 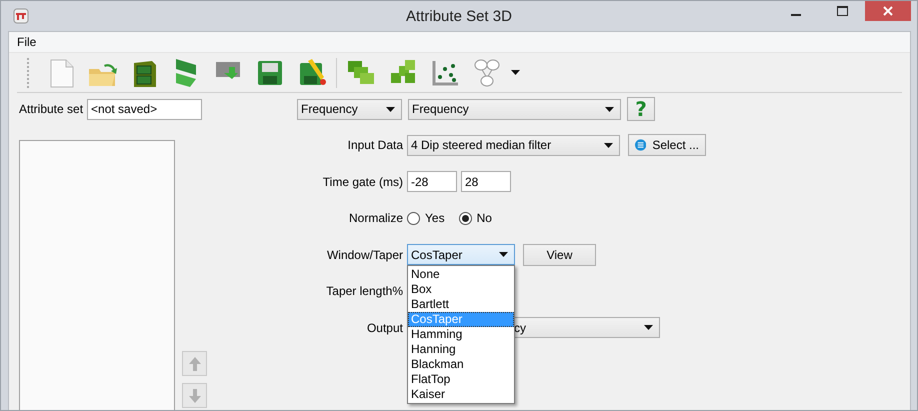 What do you see at coordinates (375, 145) in the screenshot?
I see `input-data-label: Input Data` at bounding box center [375, 145].